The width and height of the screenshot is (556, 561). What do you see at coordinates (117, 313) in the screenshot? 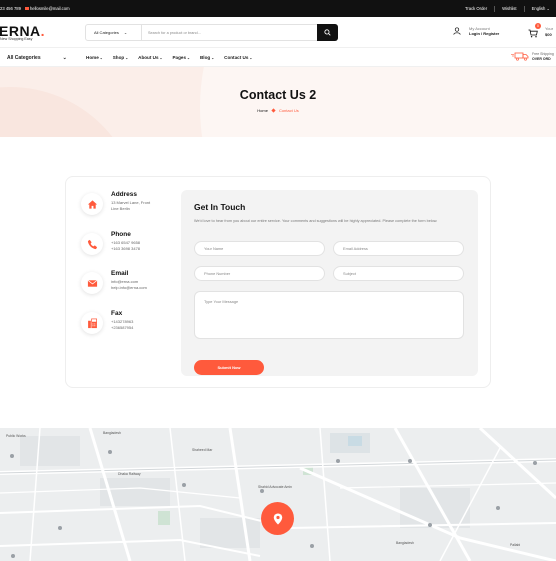
I see `fax-title: Fax` at bounding box center [117, 313].